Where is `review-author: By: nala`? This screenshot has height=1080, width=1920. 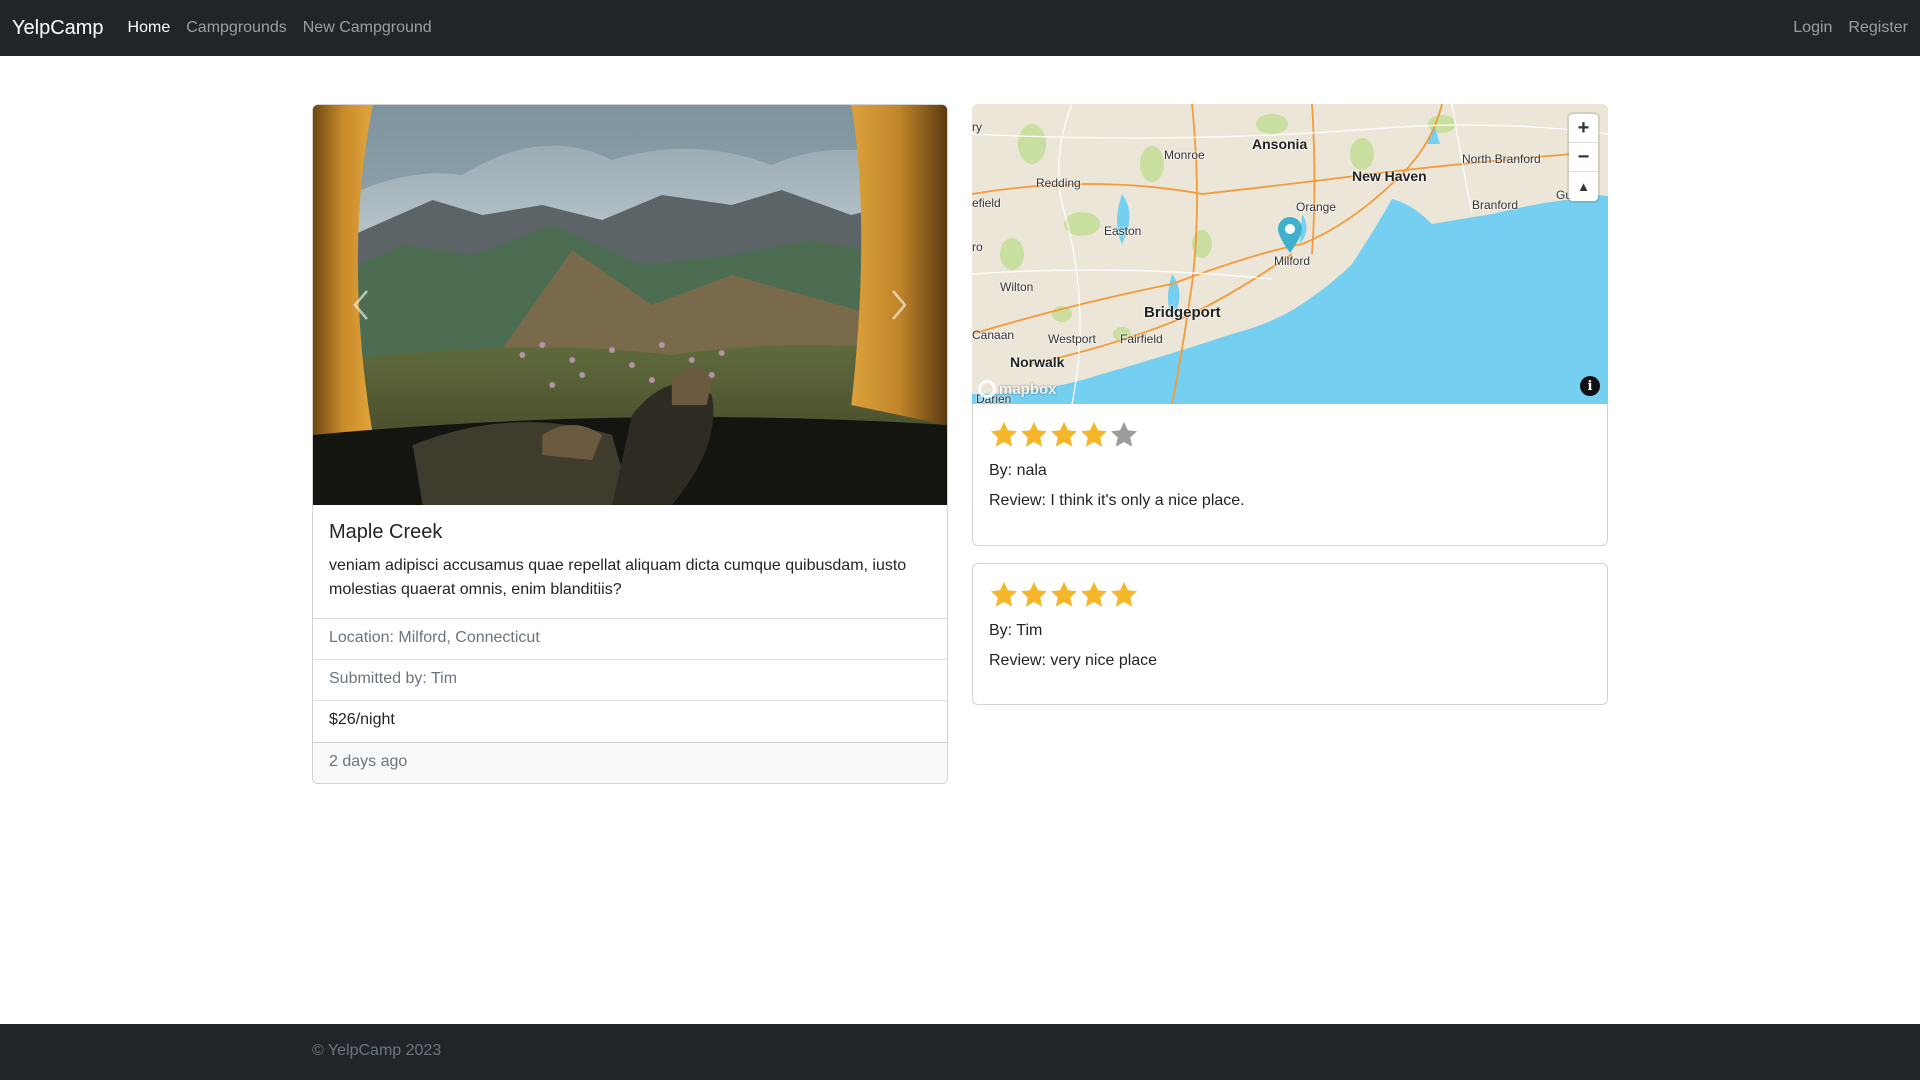 review-author: By: nala is located at coordinates (1018, 470).